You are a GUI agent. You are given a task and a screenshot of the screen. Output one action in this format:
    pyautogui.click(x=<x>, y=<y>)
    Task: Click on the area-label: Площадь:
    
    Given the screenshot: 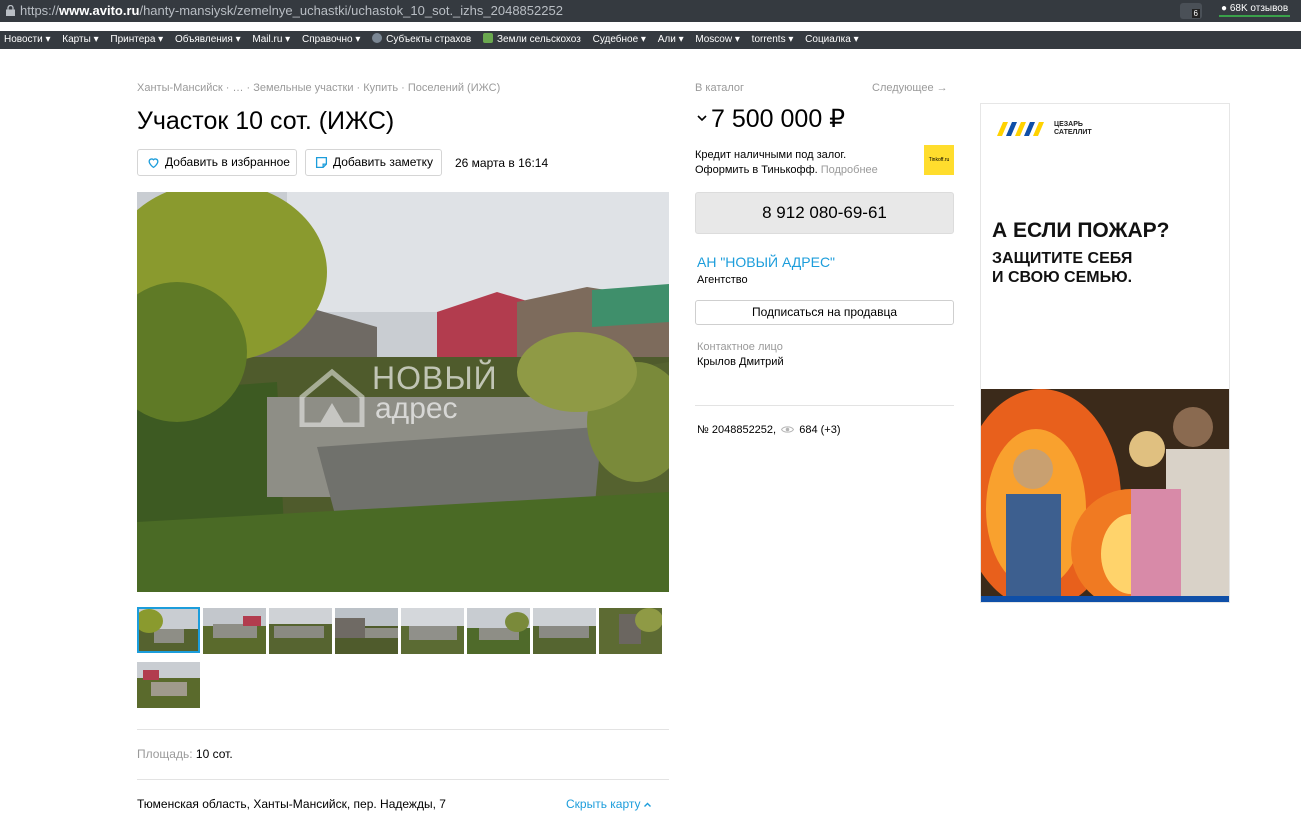 What is the action you would take?
    pyautogui.click(x=165, y=754)
    